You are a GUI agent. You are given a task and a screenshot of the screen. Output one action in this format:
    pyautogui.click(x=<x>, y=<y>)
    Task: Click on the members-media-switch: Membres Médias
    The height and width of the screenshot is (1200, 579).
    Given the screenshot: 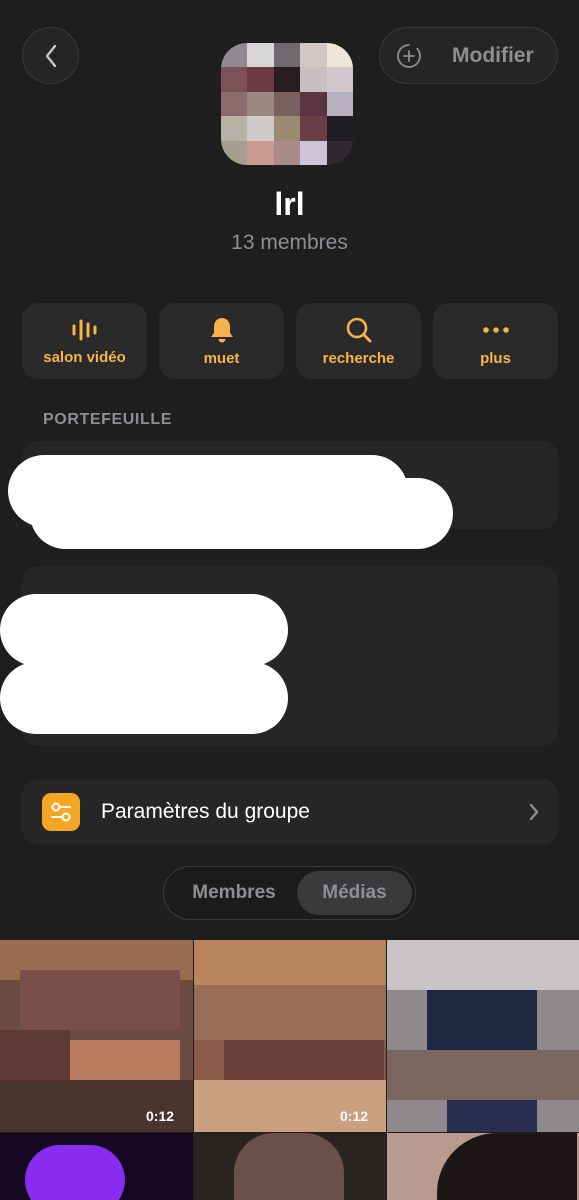 What is the action you would take?
    pyautogui.click(x=289, y=893)
    